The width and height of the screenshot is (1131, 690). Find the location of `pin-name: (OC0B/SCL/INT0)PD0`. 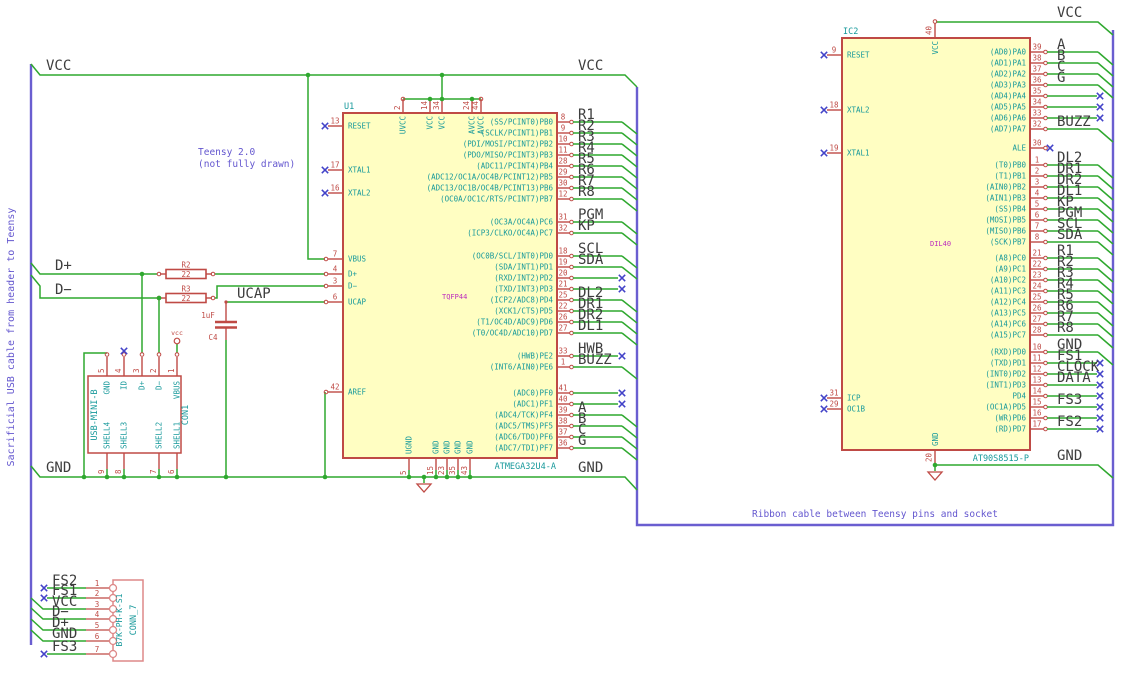

pin-name: (OC0B/SCL/INT0)PD0 is located at coordinates (513, 256).